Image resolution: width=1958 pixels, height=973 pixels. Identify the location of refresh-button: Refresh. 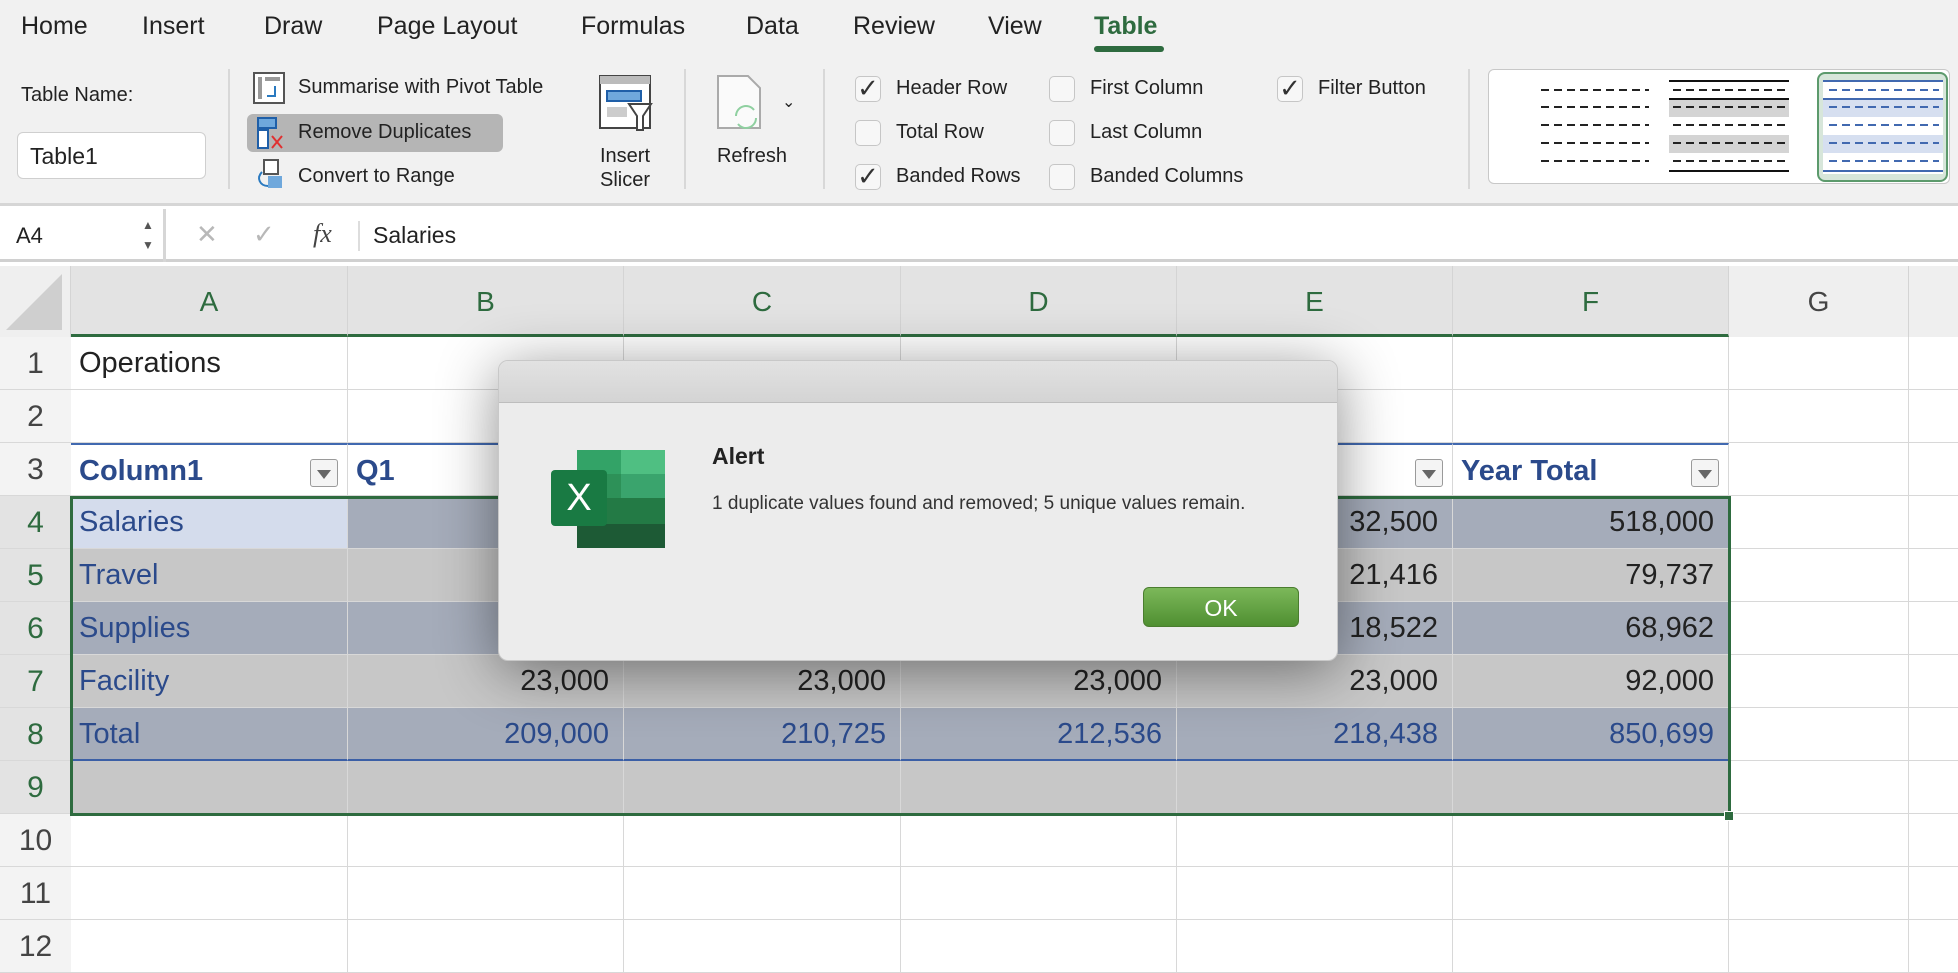
(752, 156).